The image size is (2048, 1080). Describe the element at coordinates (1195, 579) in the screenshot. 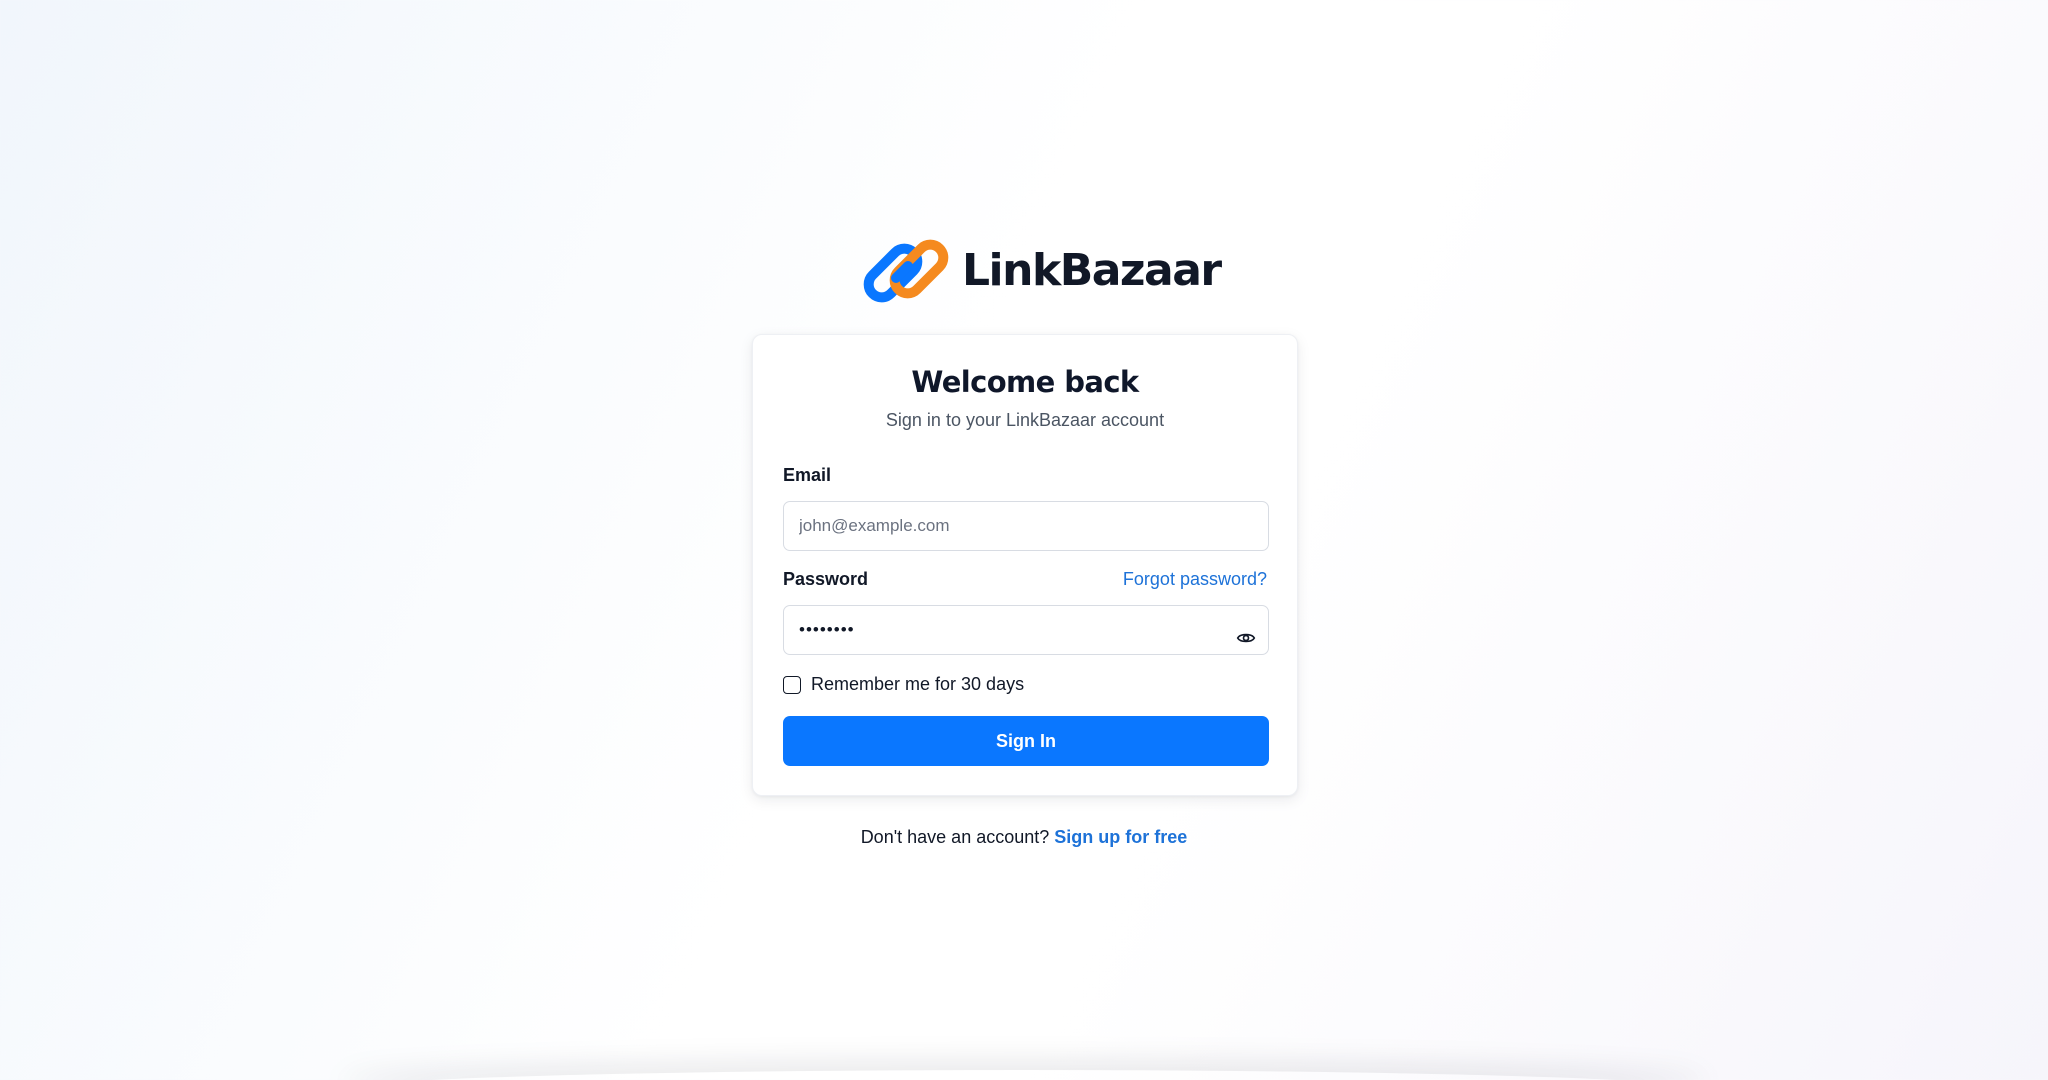

I see `forgot-password-link: Forgot password?` at that location.